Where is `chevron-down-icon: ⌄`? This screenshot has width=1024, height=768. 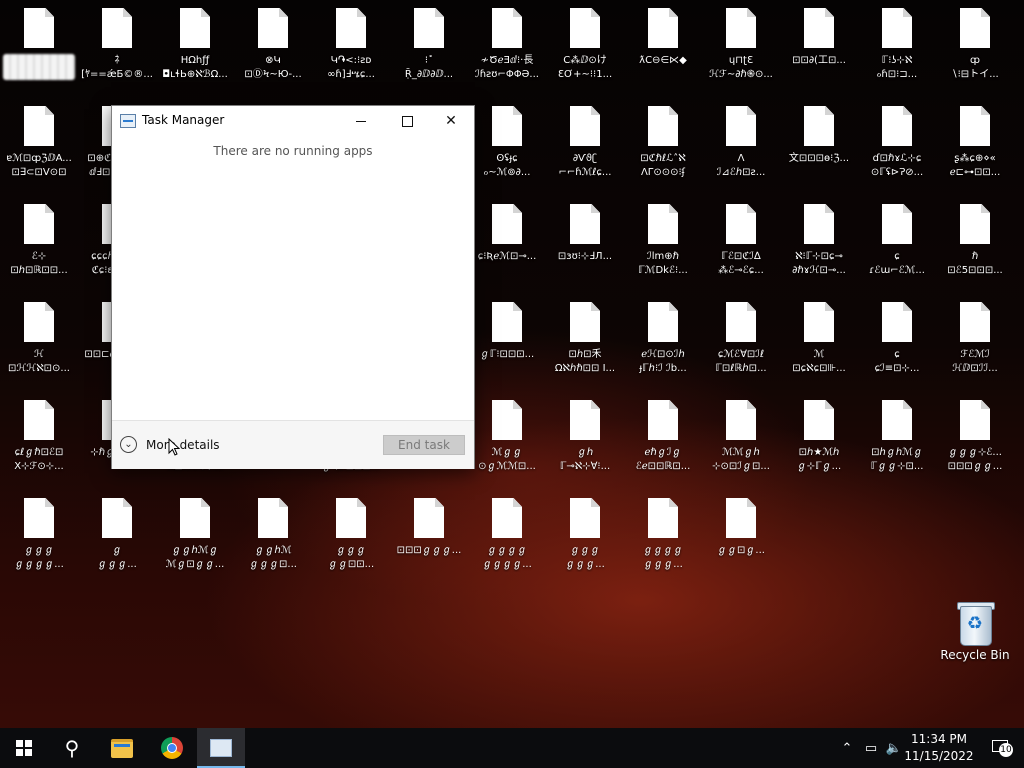 chevron-down-icon: ⌄ is located at coordinates (128, 444).